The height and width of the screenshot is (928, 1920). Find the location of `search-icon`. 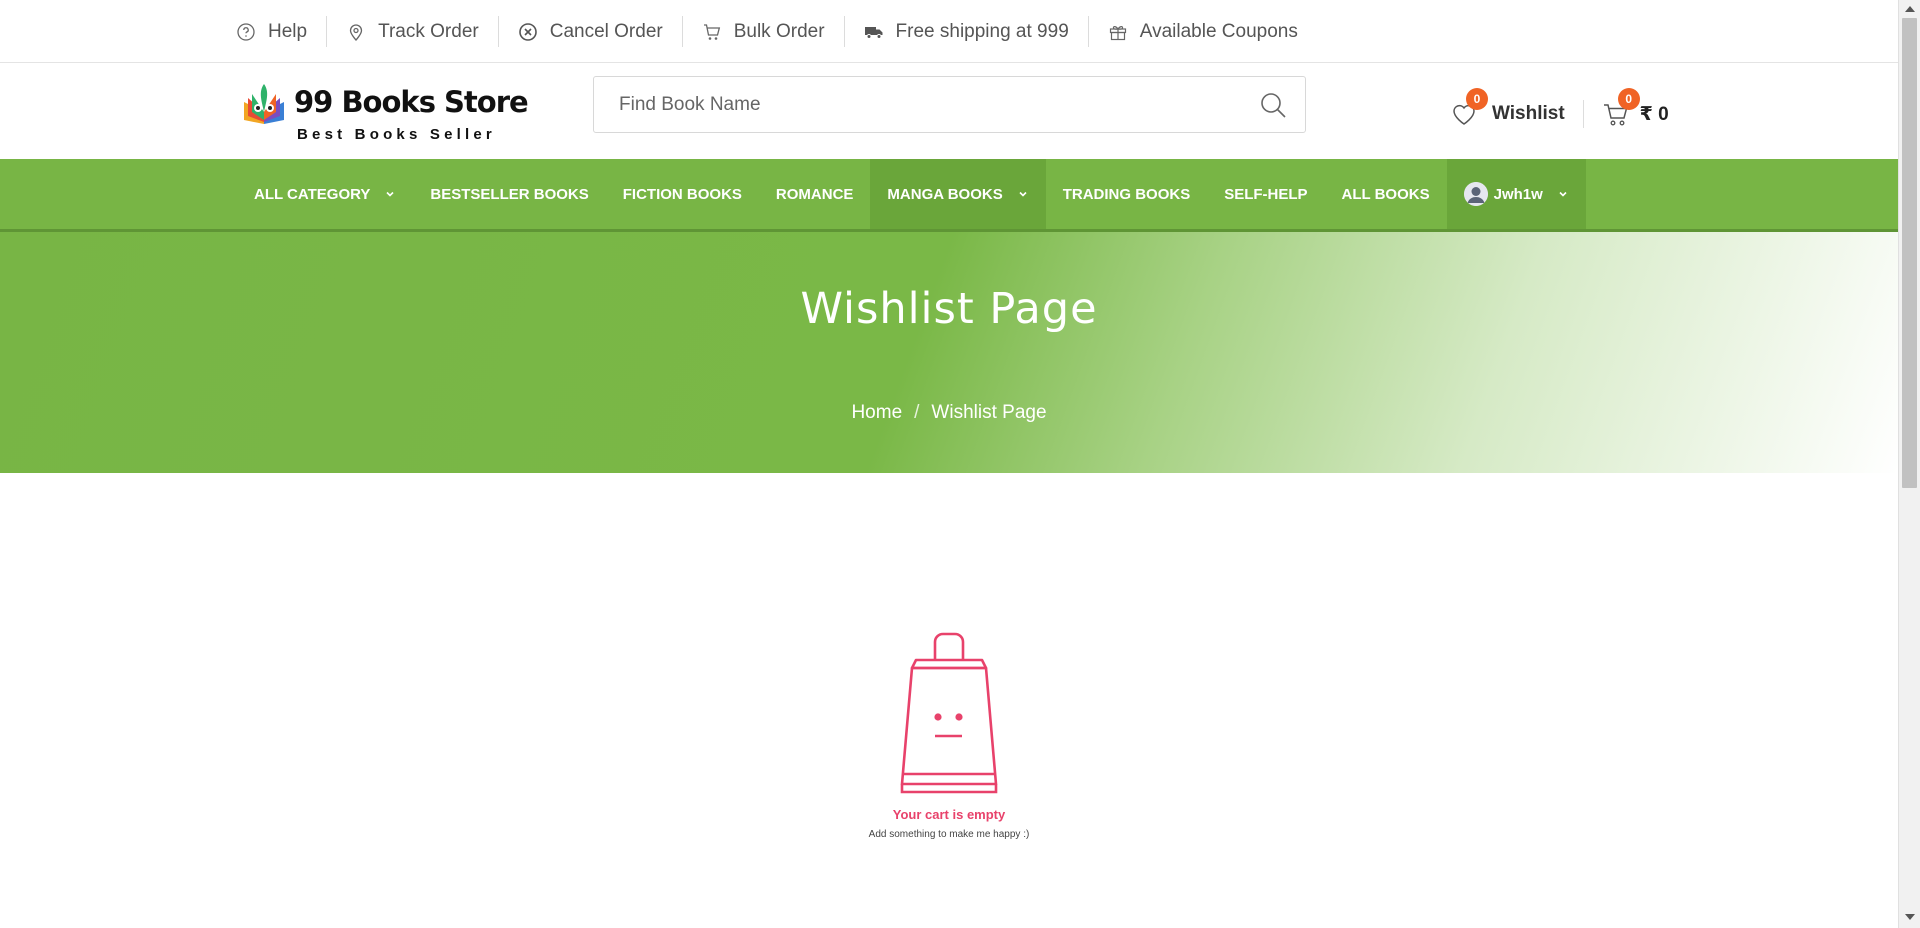

search-icon is located at coordinates (1273, 105).